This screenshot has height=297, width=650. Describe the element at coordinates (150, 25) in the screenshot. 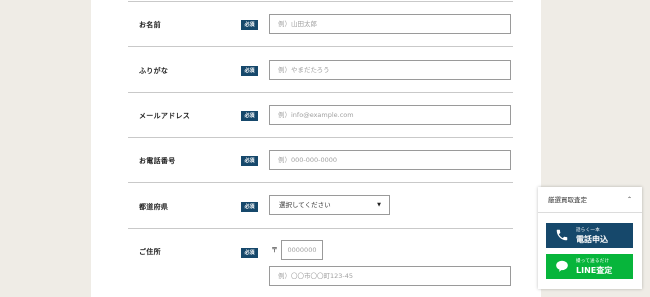

I see `field-label-name: お名前` at that location.